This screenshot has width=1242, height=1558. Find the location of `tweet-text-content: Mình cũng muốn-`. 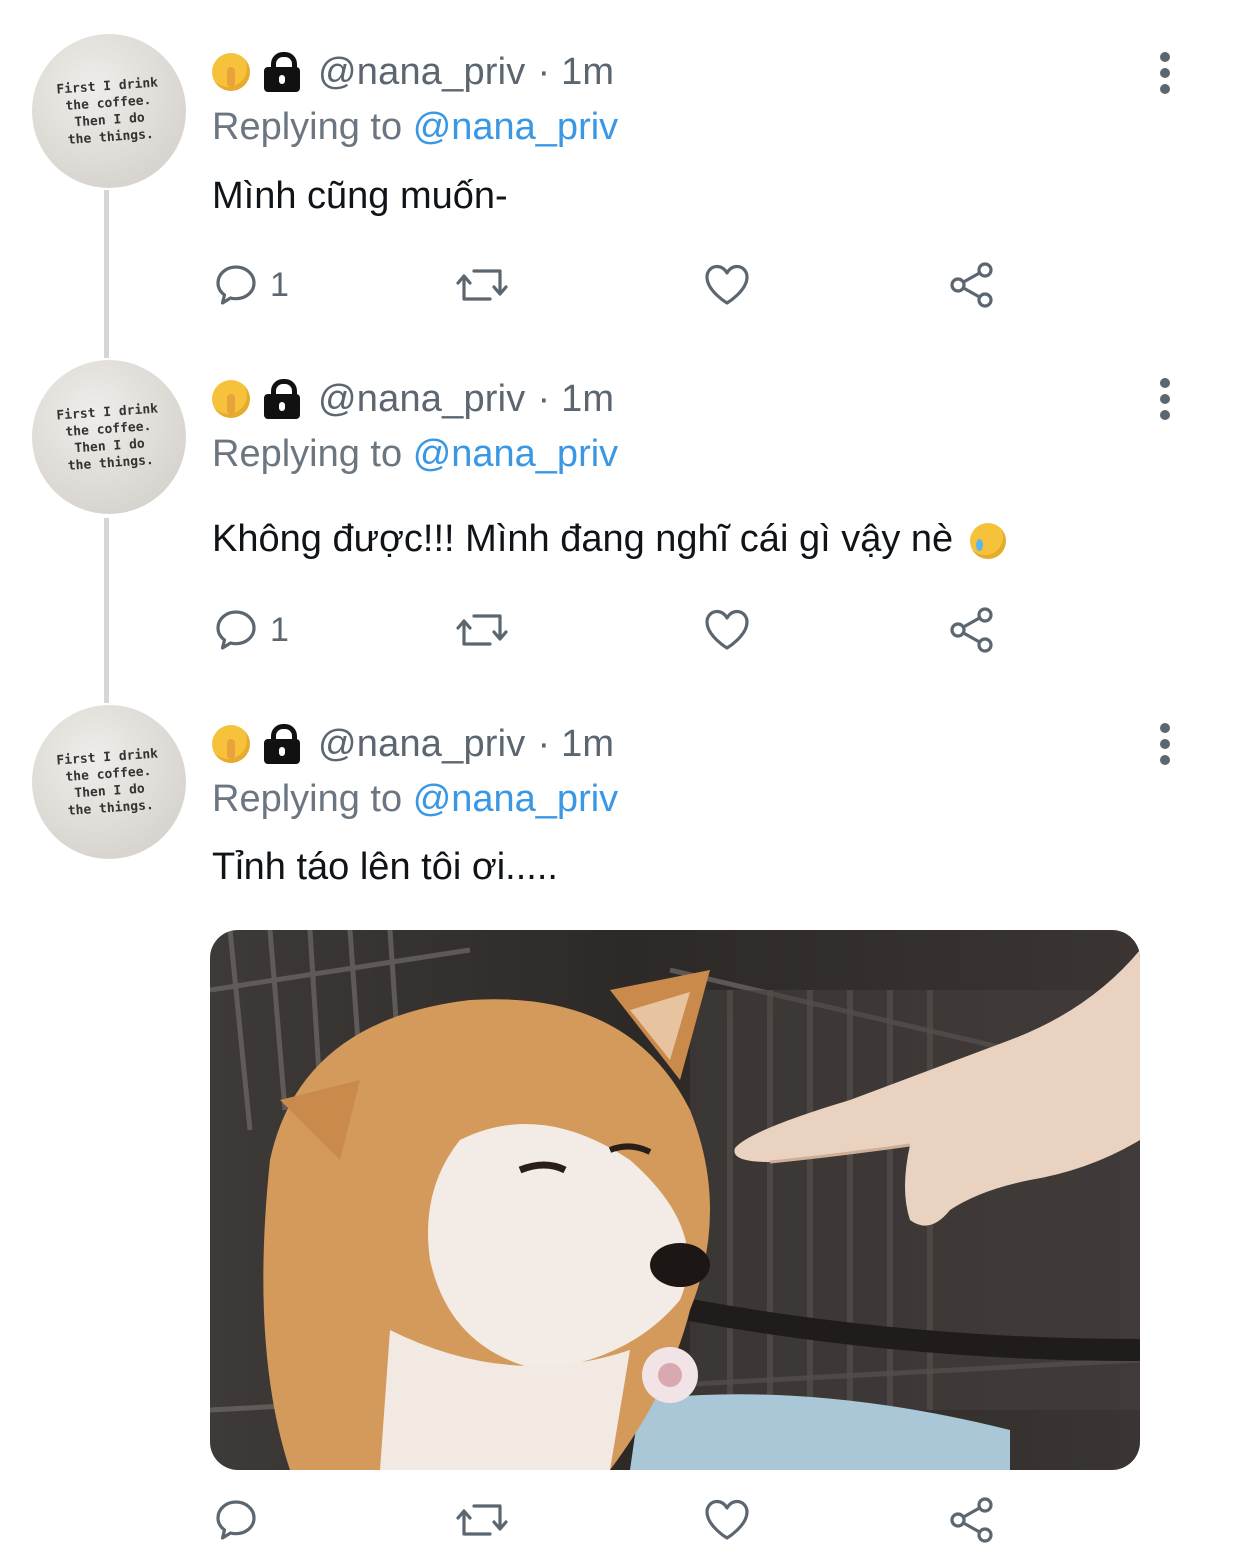

tweet-text-content: Mình cũng muốn- is located at coordinates (360, 196).